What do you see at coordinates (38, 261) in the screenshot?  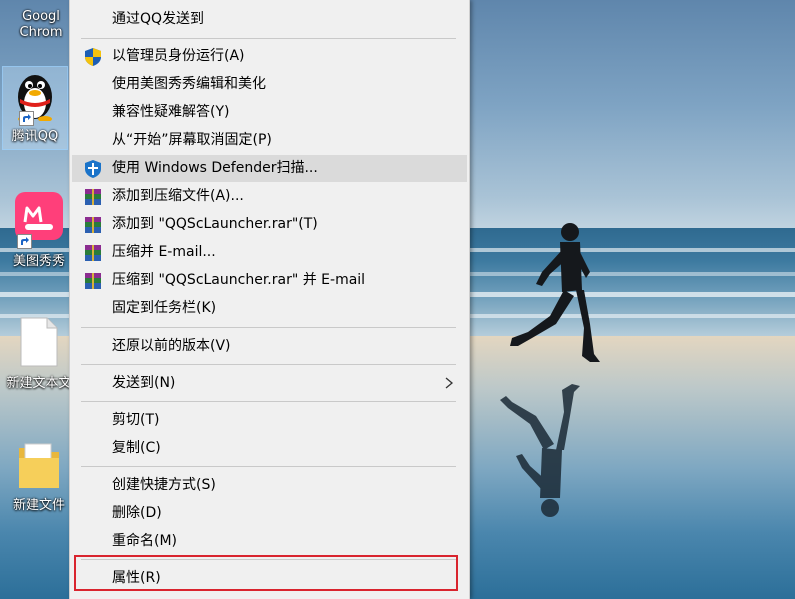 I see `desktop-icon-label: 美图秀秀` at bounding box center [38, 261].